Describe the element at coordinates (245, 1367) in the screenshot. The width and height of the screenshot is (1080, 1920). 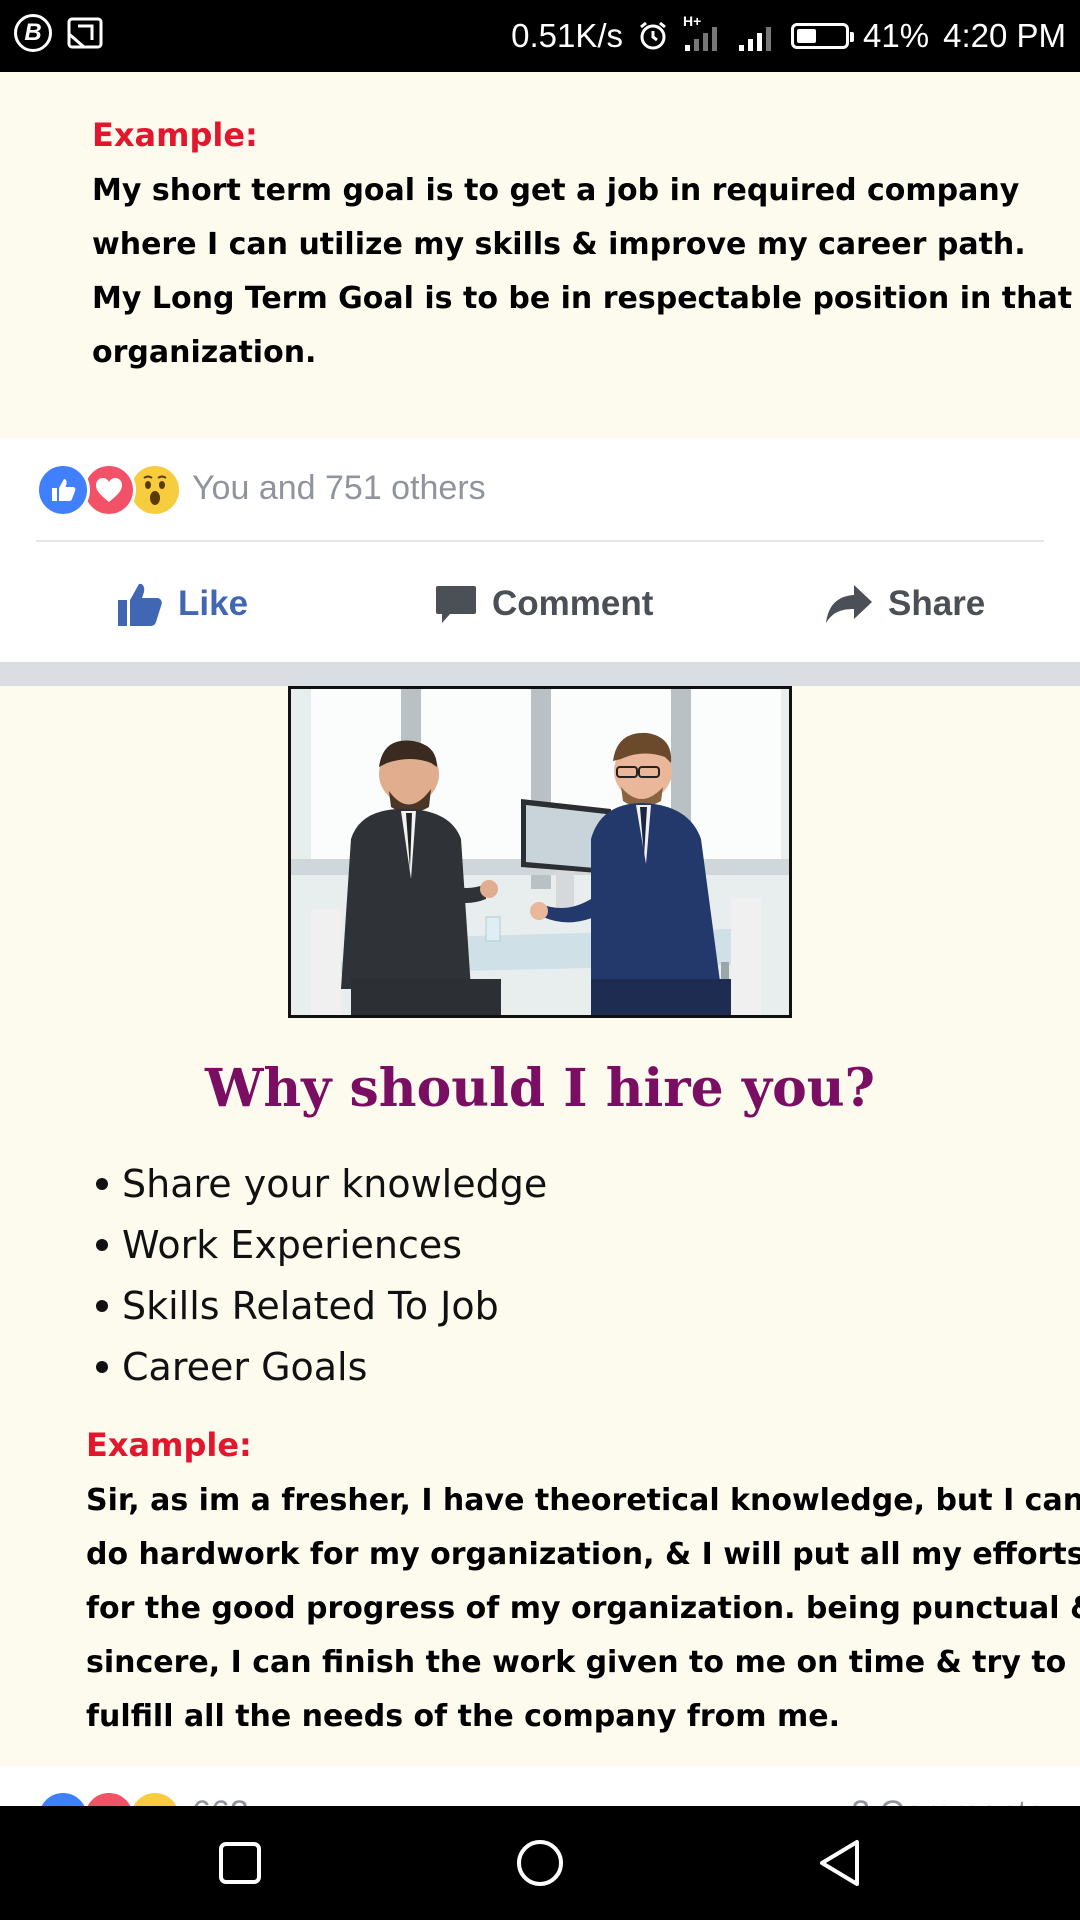
I see `bullet-text: Career Goals` at that location.